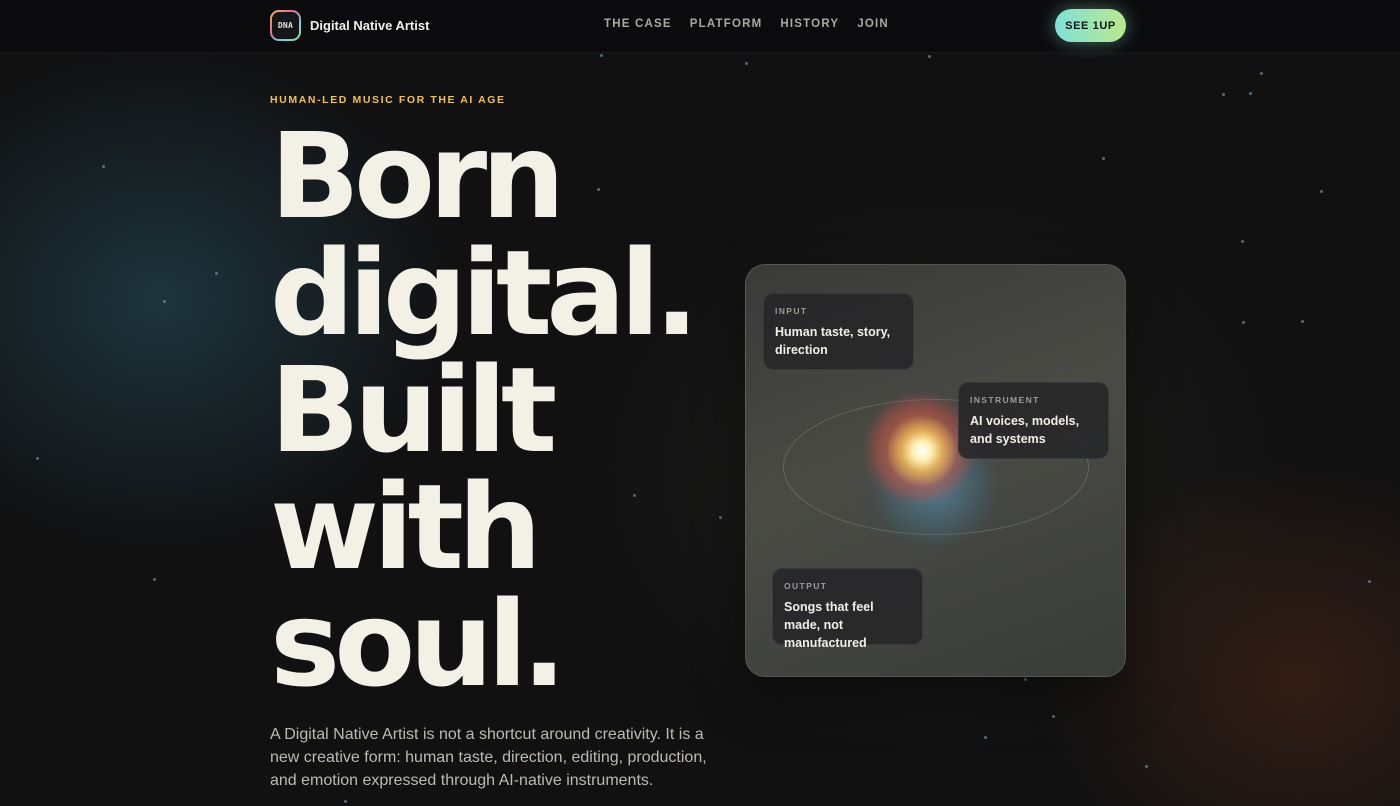  I want to click on orb-core-light, so click(922, 451).